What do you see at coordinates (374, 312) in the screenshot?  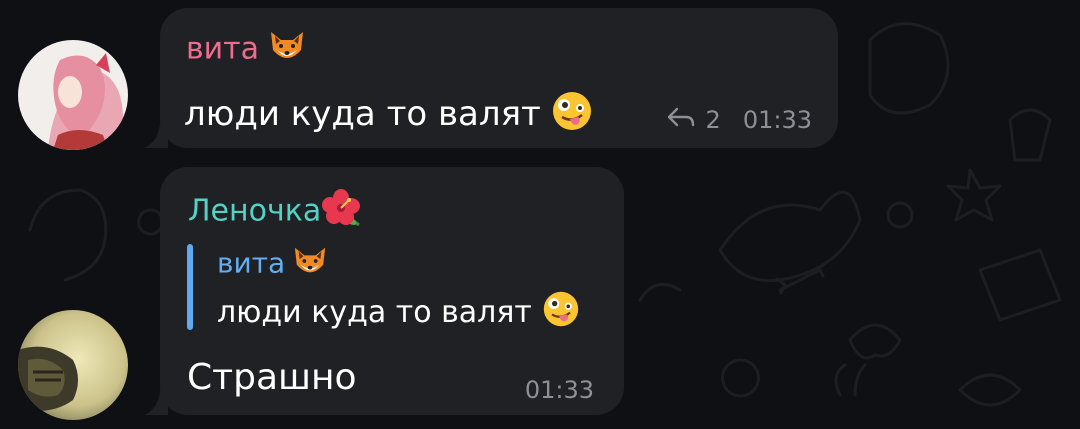 I see `quote-text-content: люди куда то валят` at bounding box center [374, 312].